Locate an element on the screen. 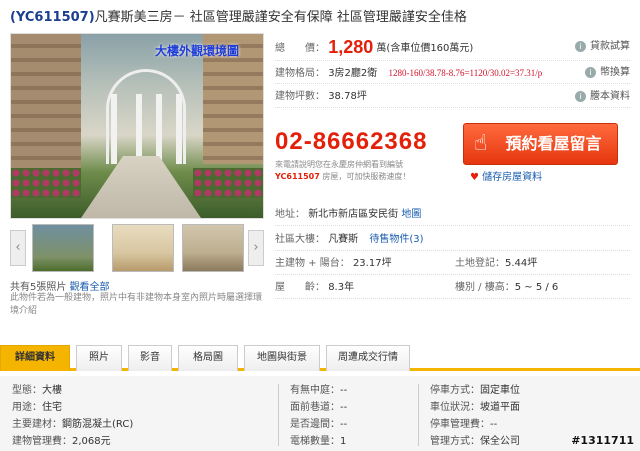 This screenshot has height=451, width=640. layout-label: 建物格局： is located at coordinates (300, 73).